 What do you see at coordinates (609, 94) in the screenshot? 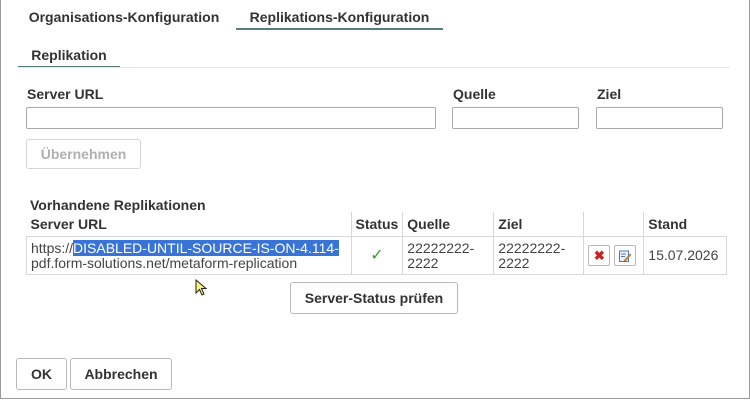
I see `target-label: Ziel` at bounding box center [609, 94].